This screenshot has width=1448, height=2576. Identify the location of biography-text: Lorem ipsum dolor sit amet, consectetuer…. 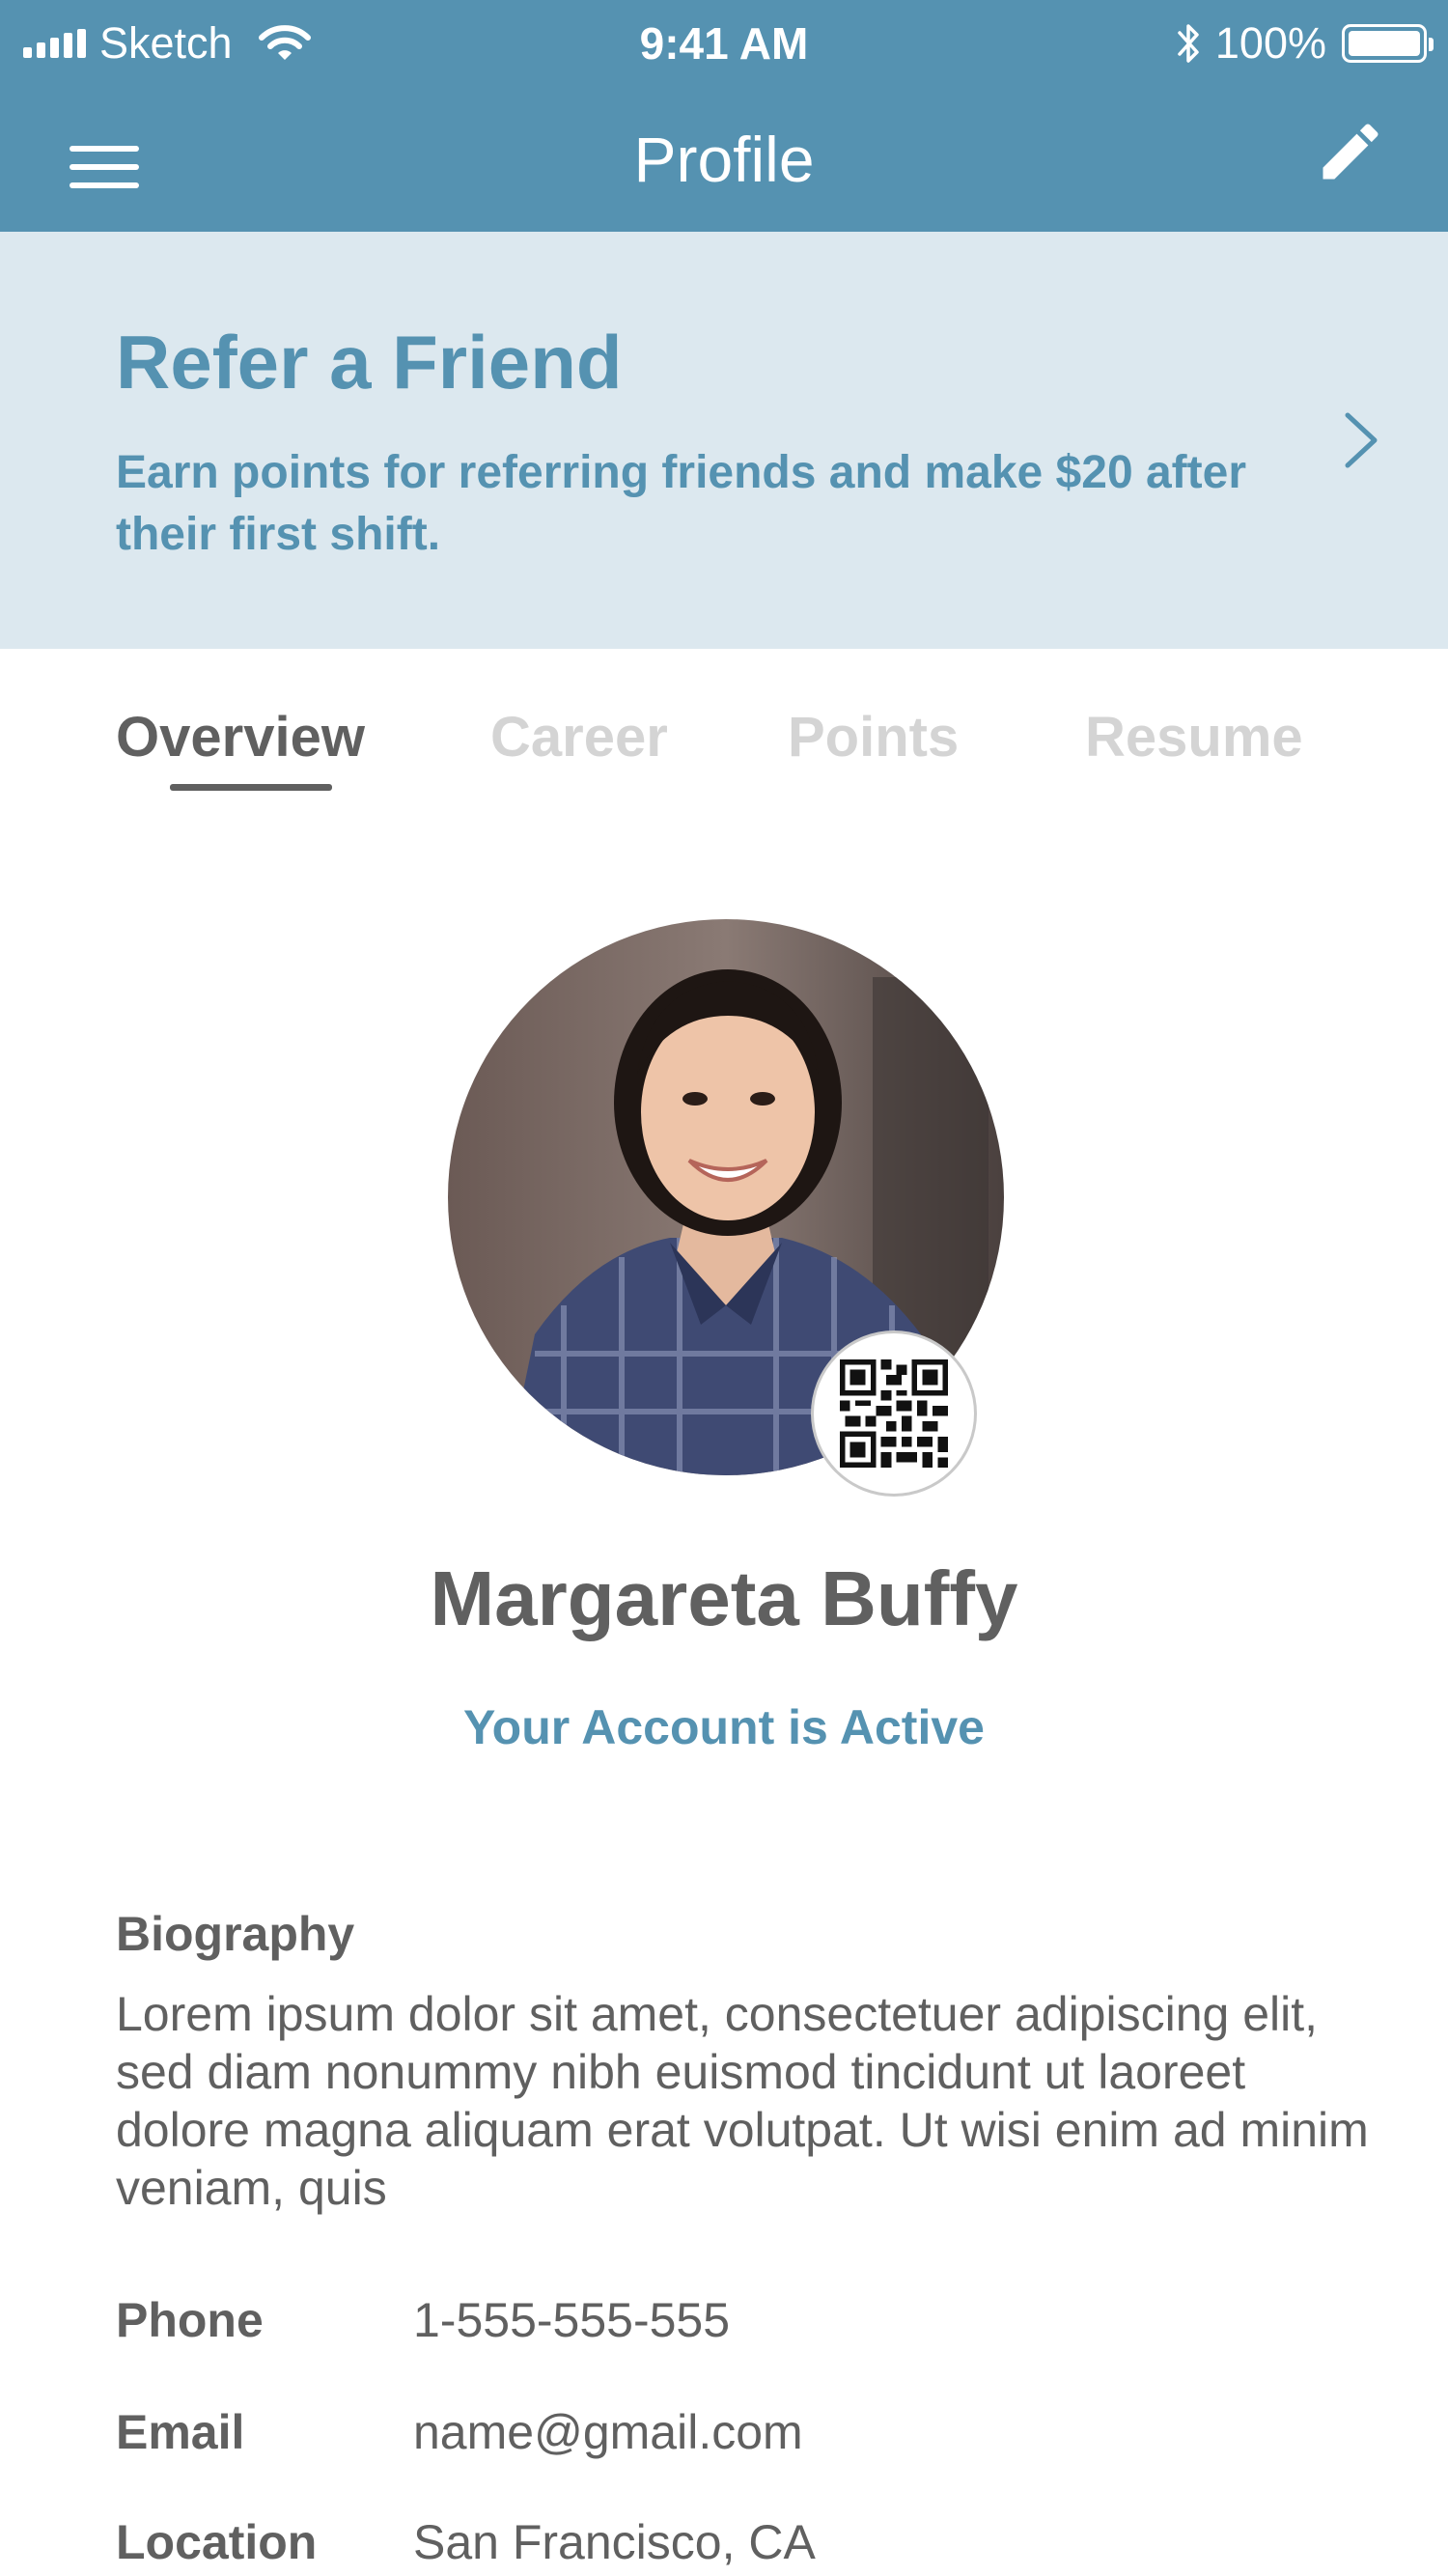
(743, 2101).